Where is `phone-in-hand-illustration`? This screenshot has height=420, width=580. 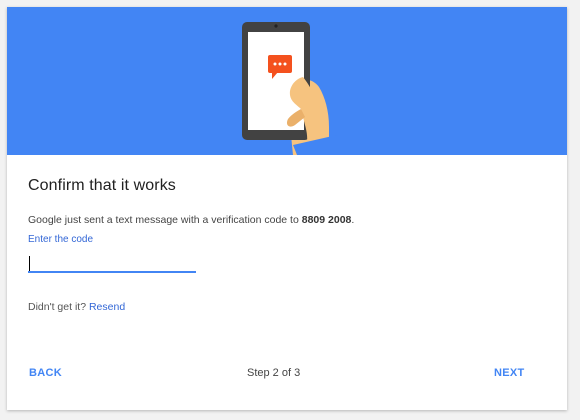
phone-in-hand-illustration is located at coordinates (292, 88).